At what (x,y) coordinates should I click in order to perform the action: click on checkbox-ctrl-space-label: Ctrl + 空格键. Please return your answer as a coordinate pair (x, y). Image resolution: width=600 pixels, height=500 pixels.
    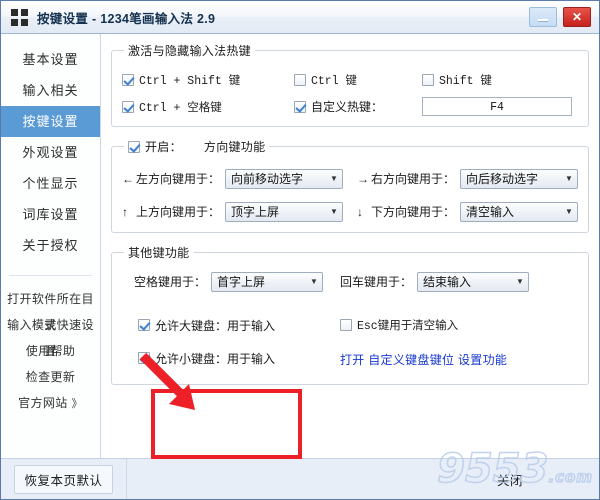
    Looking at the image, I should click on (180, 108).